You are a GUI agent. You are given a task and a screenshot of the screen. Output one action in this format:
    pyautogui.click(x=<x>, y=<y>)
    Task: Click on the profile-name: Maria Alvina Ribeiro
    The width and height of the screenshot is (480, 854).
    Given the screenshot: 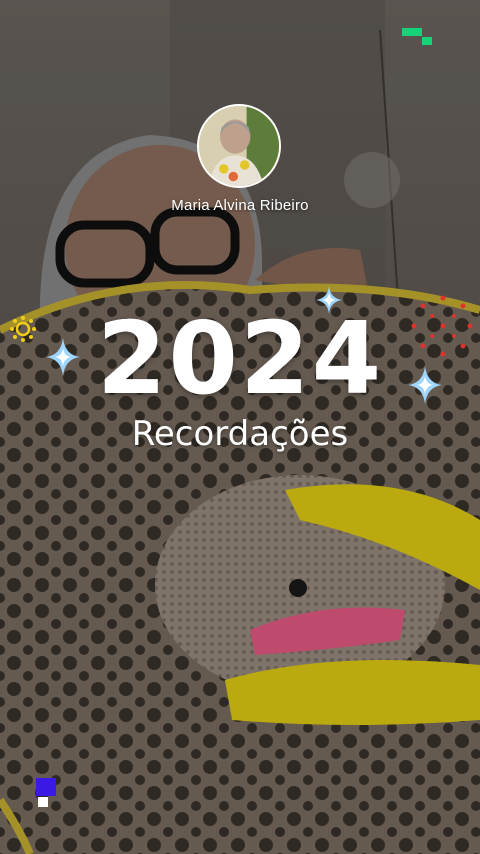 What is the action you would take?
    pyautogui.click(x=240, y=205)
    